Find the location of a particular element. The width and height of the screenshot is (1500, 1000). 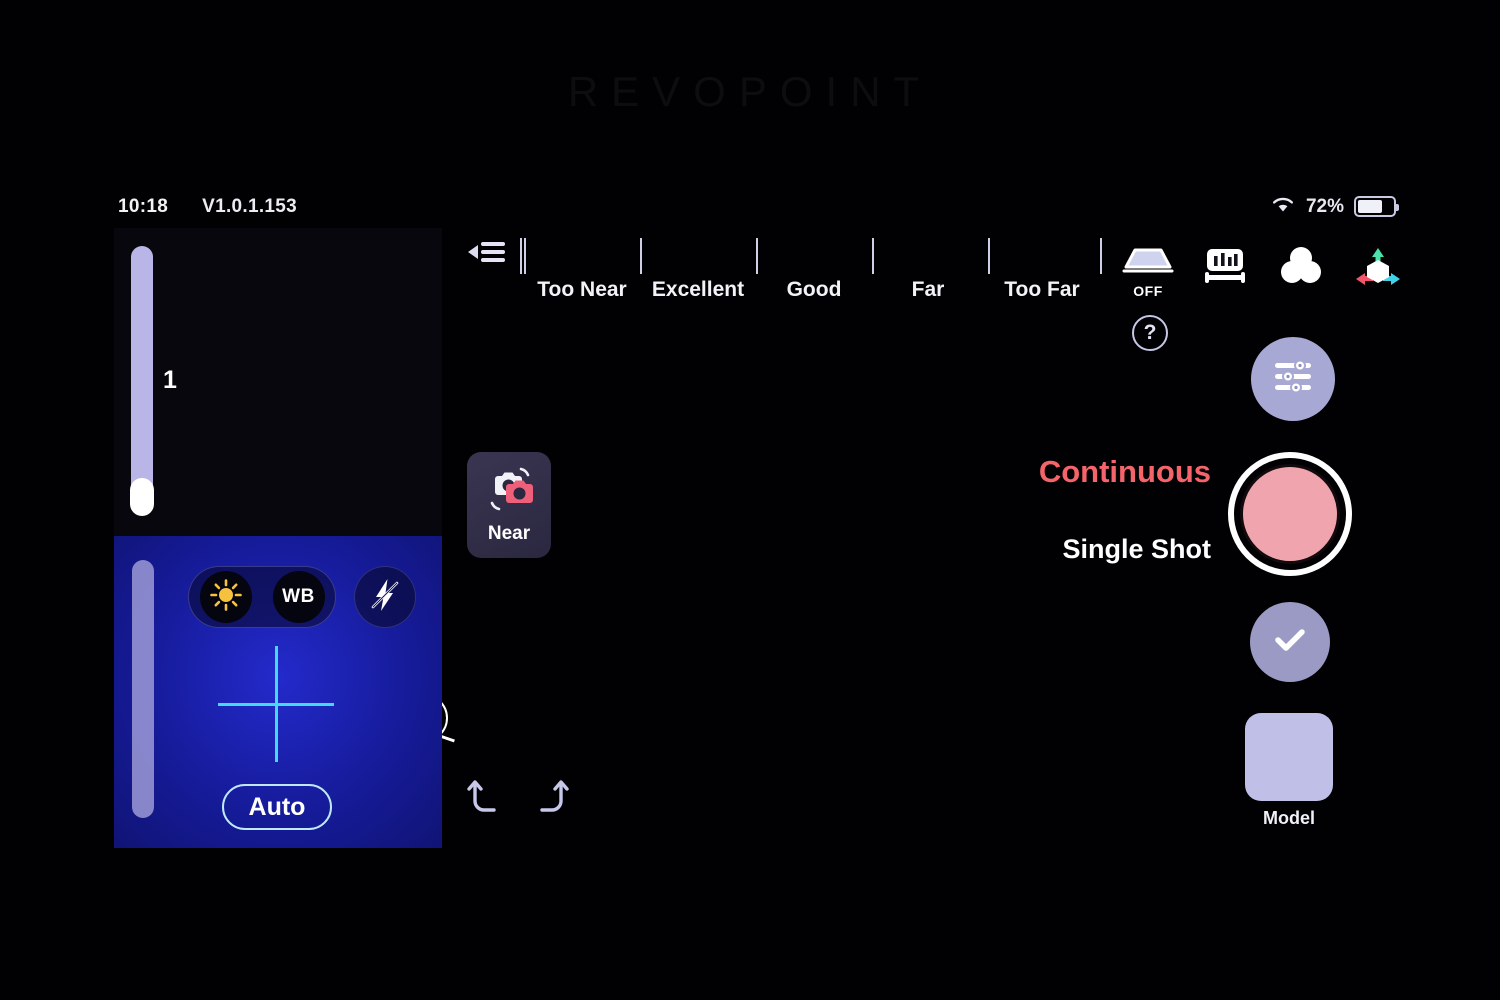

scan-mode-near-button: Near is located at coordinates (509, 505).